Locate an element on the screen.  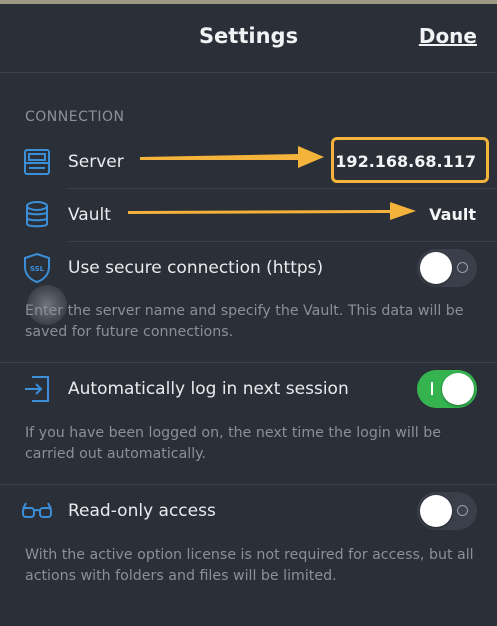
auto-login-label: Automatically log in next session is located at coordinates (208, 389).